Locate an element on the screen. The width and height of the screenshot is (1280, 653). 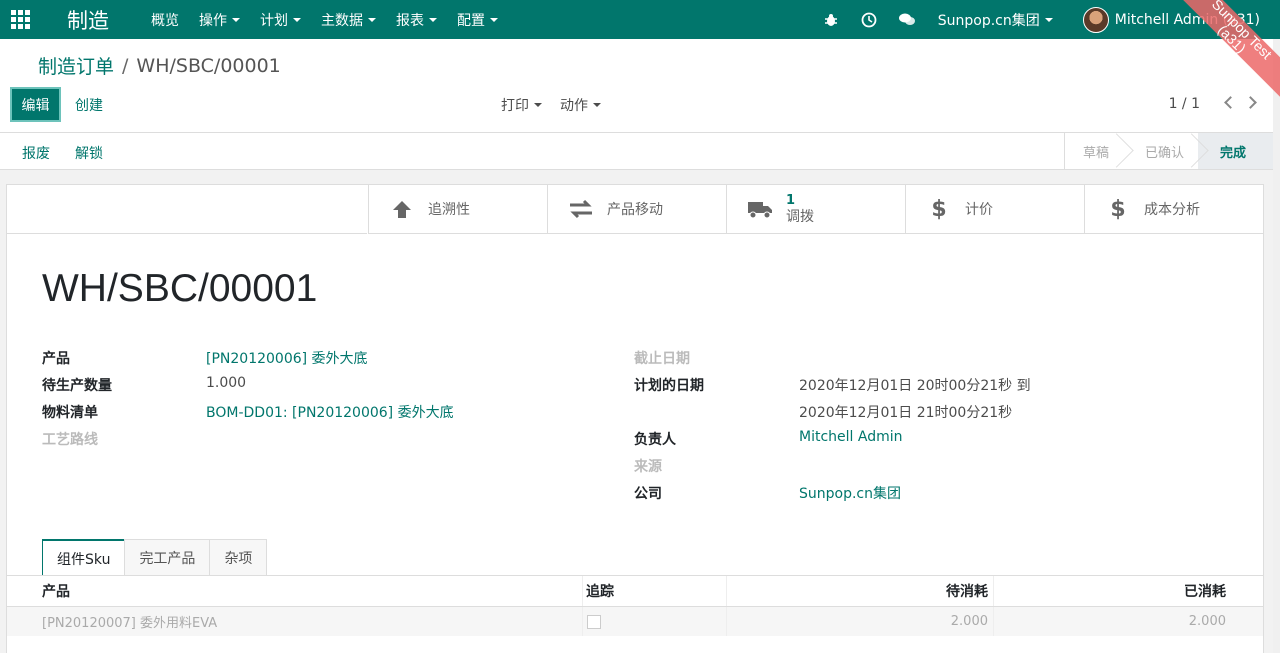
deadline-label: 截止日期 is located at coordinates (662, 359).